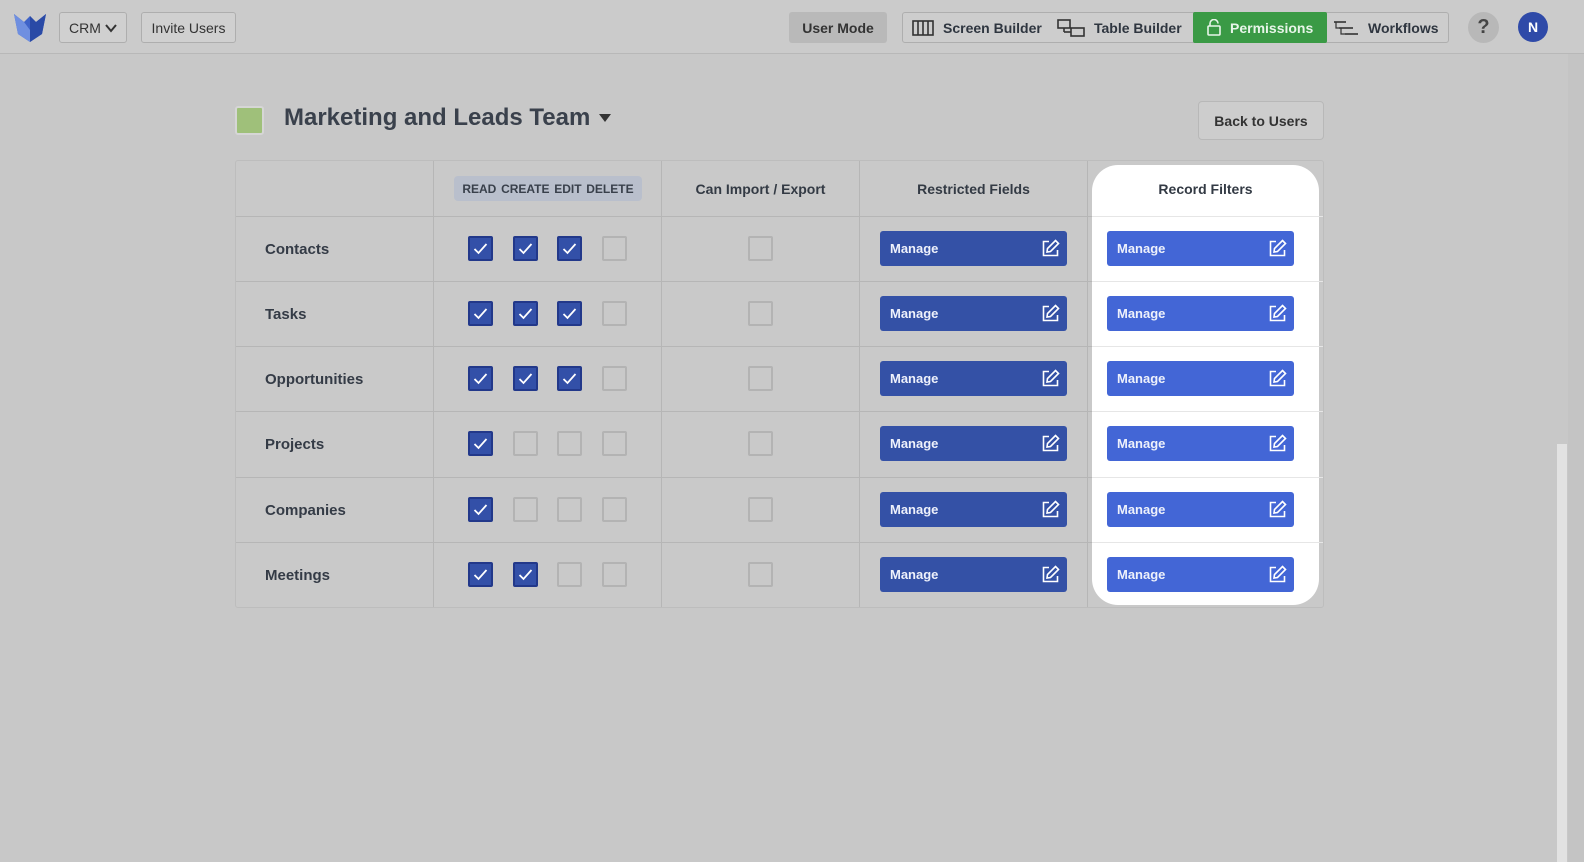  Describe the element at coordinates (614, 248) in the screenshot. I see `delete-checkbox-contacts` at that location.